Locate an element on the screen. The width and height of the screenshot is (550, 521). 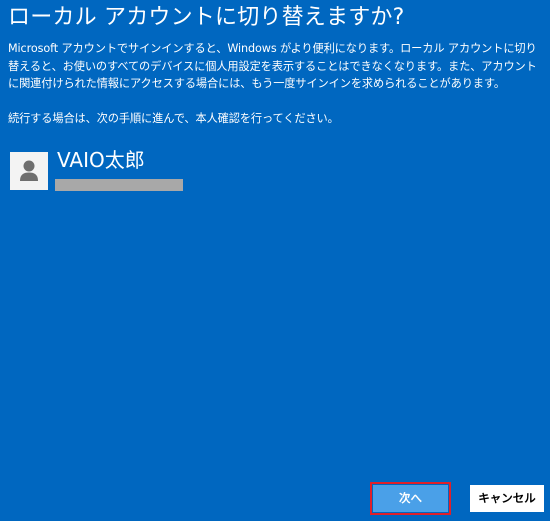
user-avatar-icon is located at coordinates (29, 171).